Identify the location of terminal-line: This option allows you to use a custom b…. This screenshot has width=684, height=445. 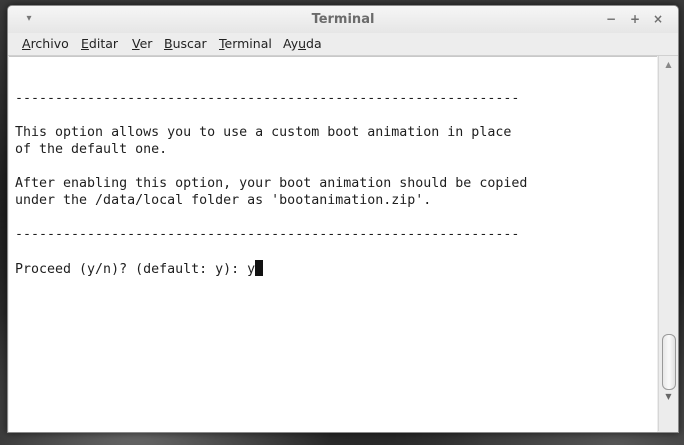
(263, 132).